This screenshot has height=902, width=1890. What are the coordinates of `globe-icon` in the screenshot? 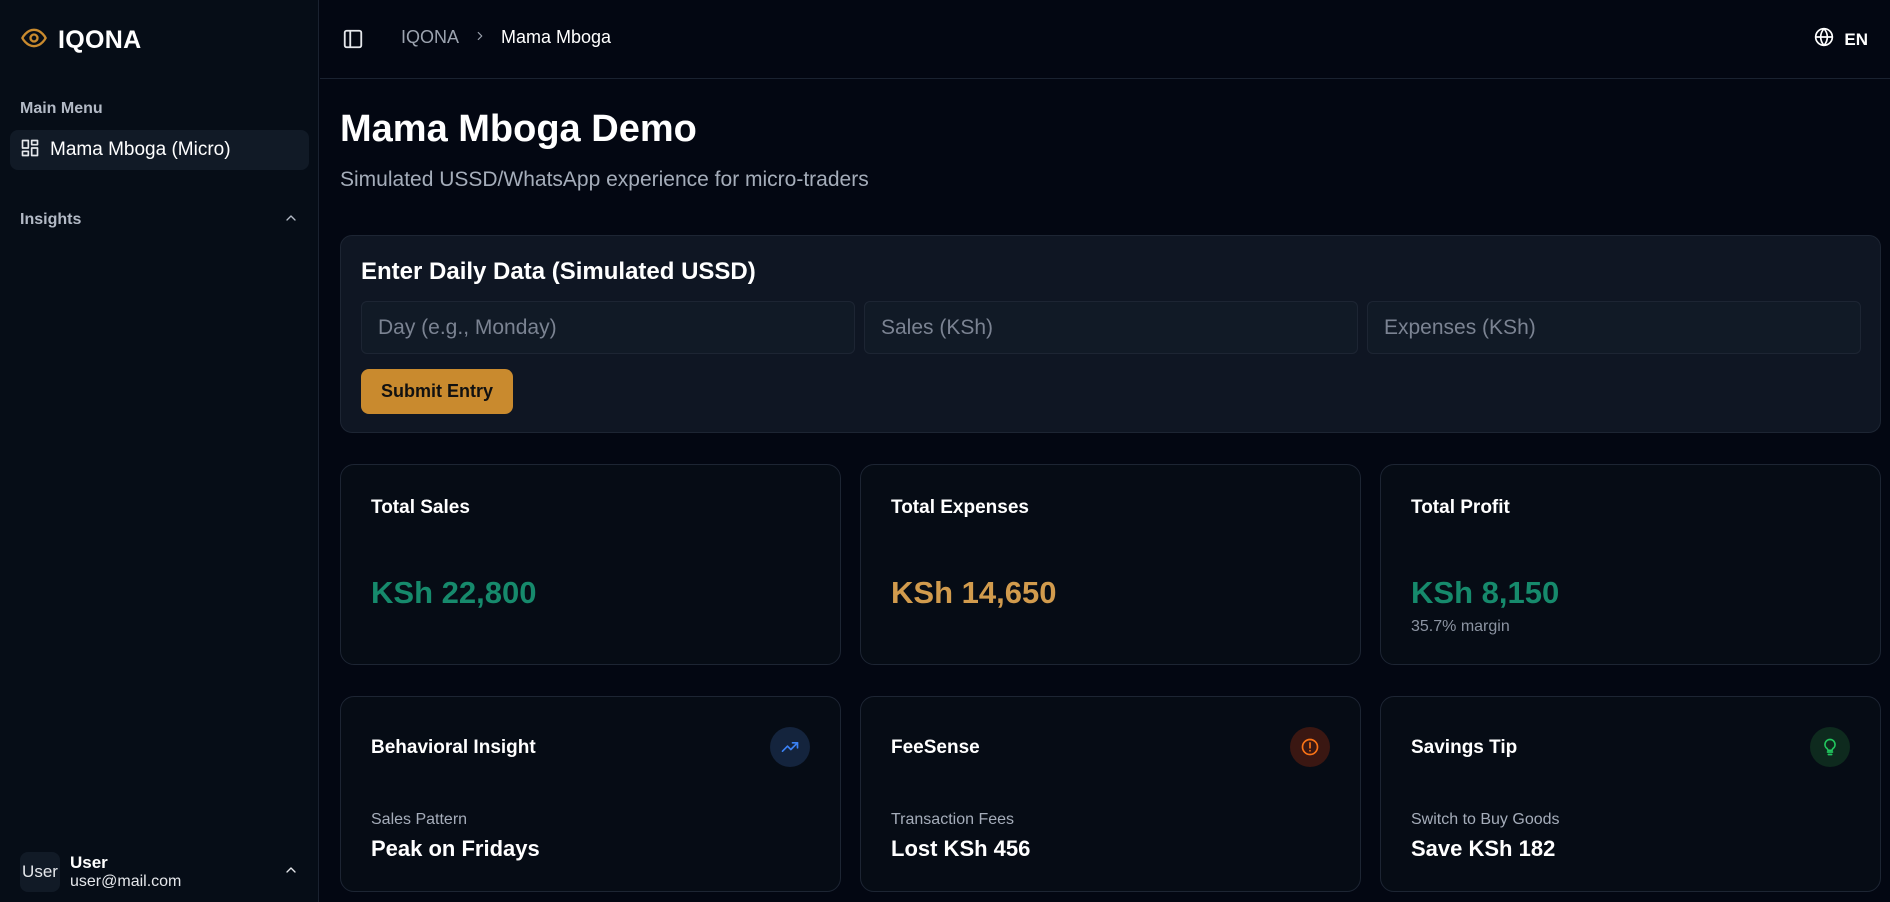 It's located at (1824, 39).